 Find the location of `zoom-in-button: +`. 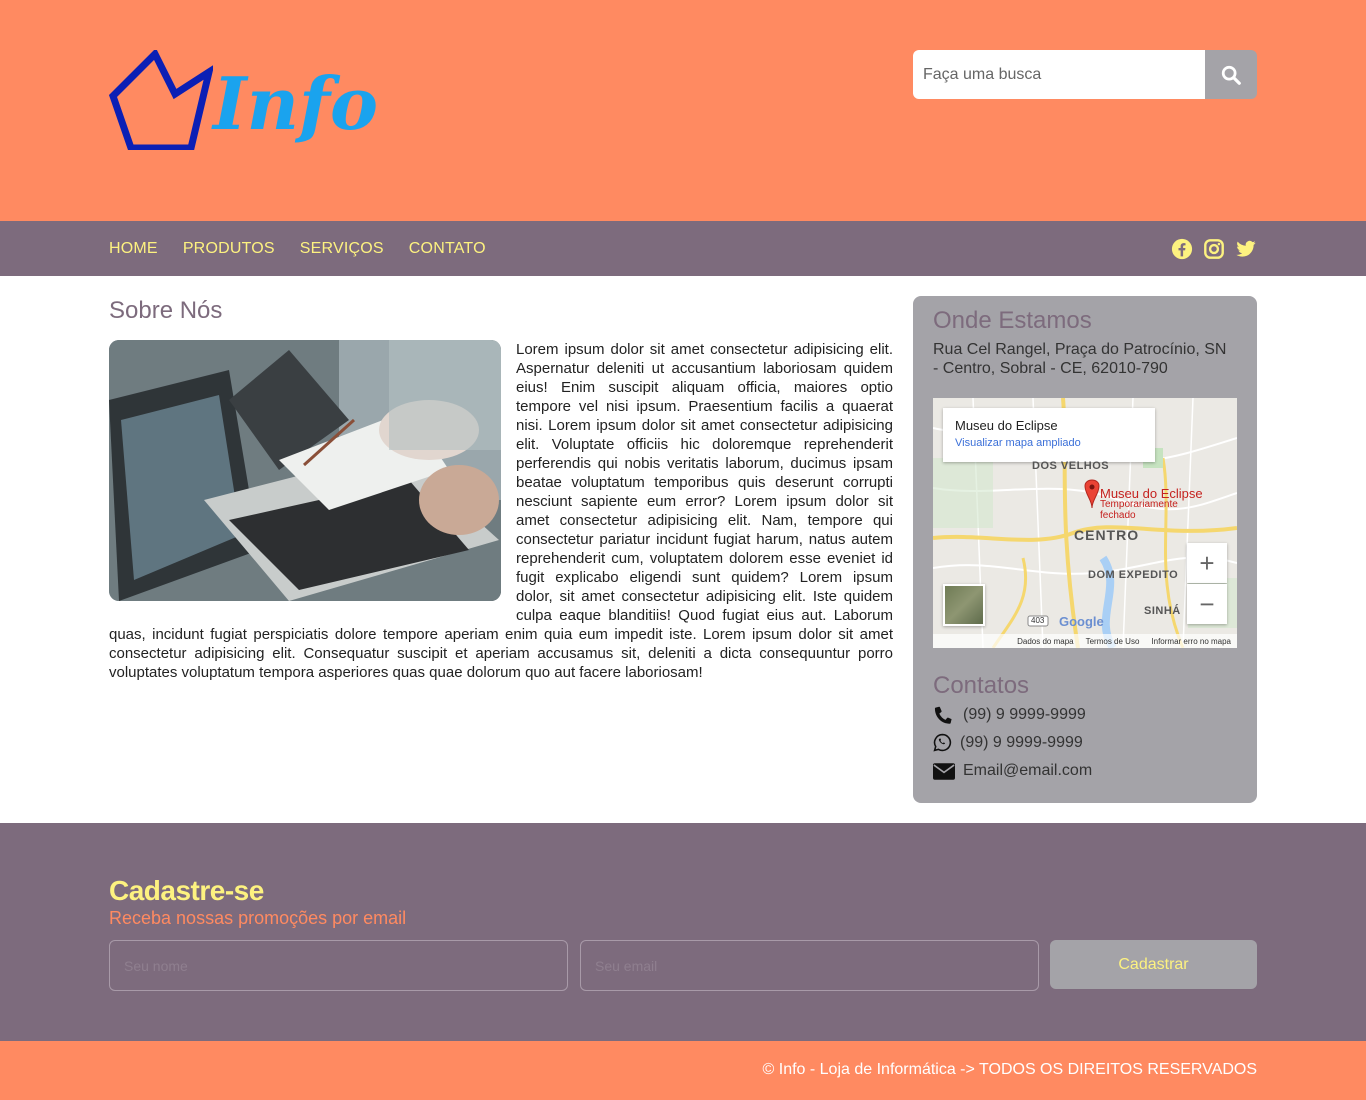

zoom-in-button: + is located at coordinates (1207, 563).